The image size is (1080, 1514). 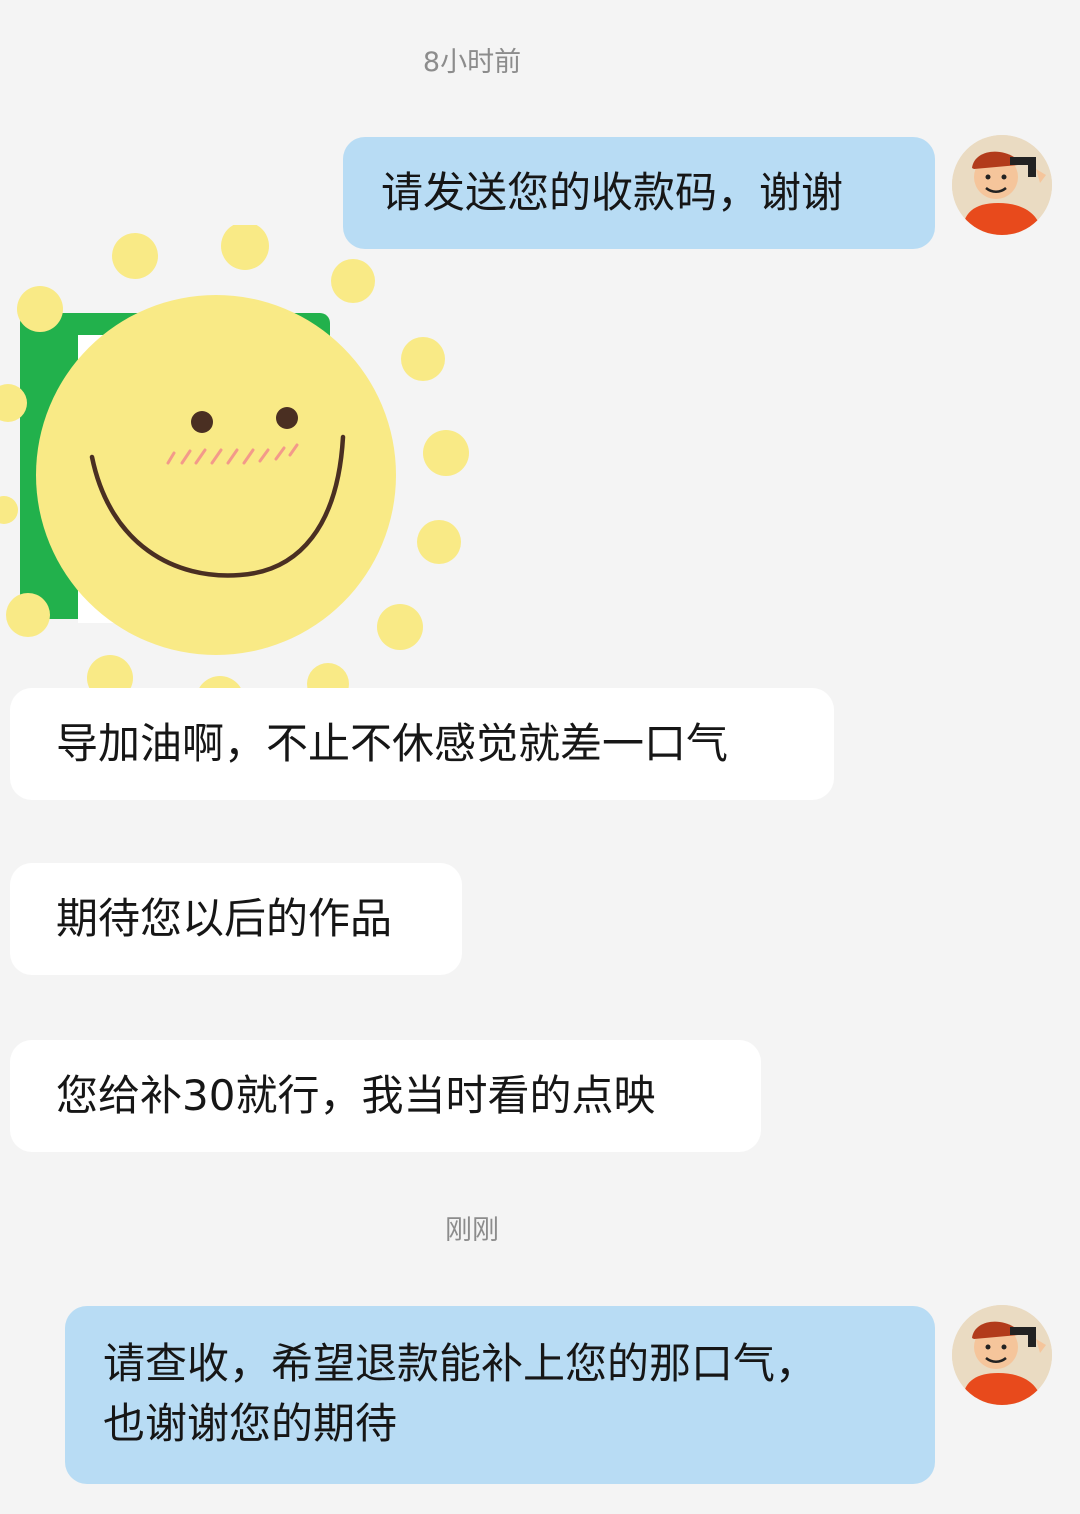 I want to click on smiley-sun-sticker-icon, so click(x=234, y=473).